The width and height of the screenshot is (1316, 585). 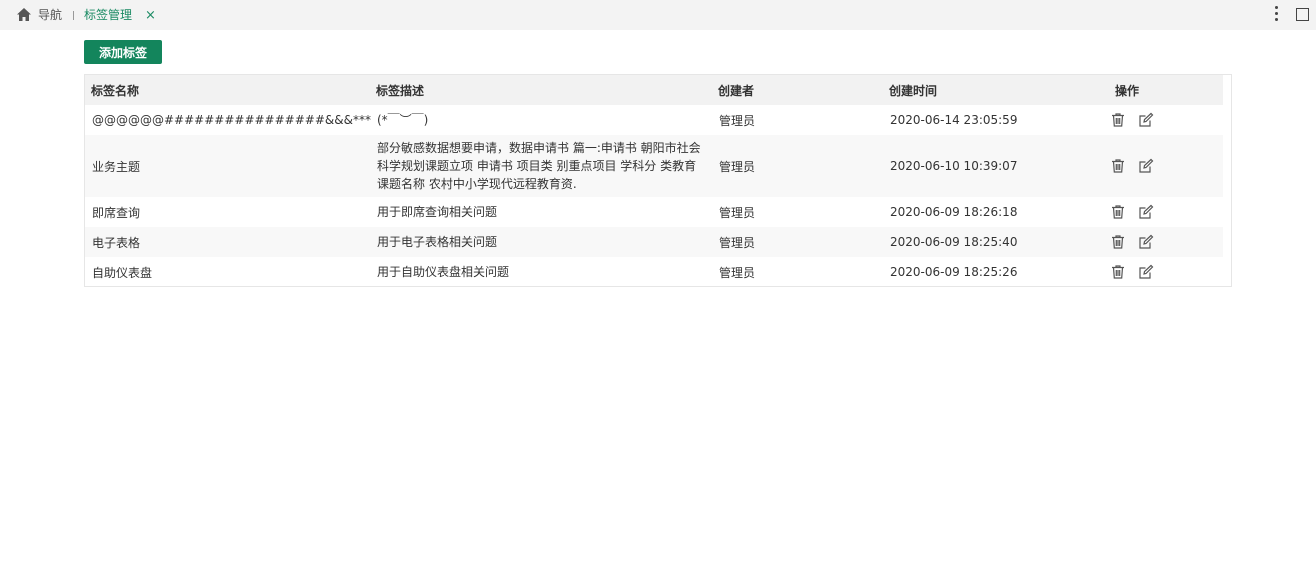 I want to click on maximize-icon, so click(x=1302, y=14).